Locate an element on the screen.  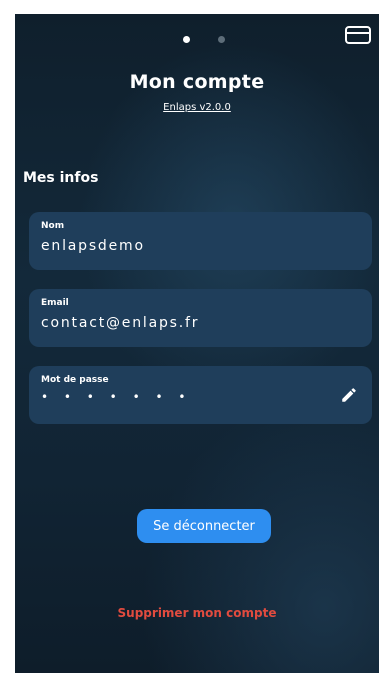
pencil-icon is located at coordinates (349, 395).